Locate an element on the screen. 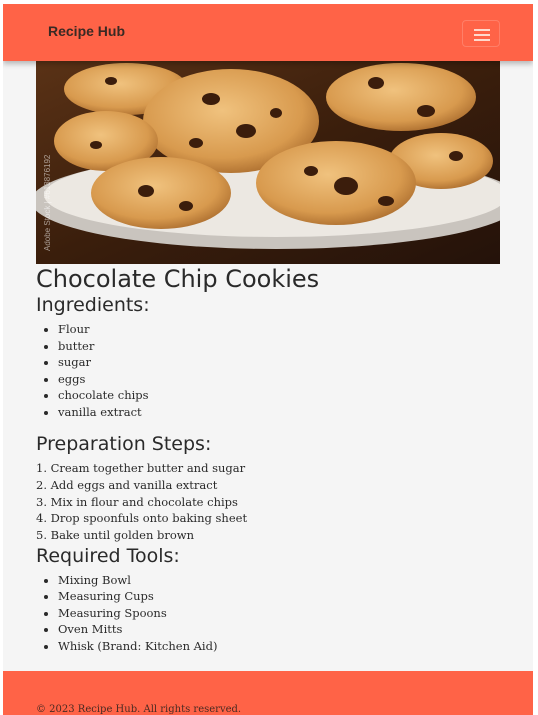 Image resolution: width=538 pixels, height=715 pixels. step-item: 2. Add eggs and vanilla extract is located at coordinates (127, 484).